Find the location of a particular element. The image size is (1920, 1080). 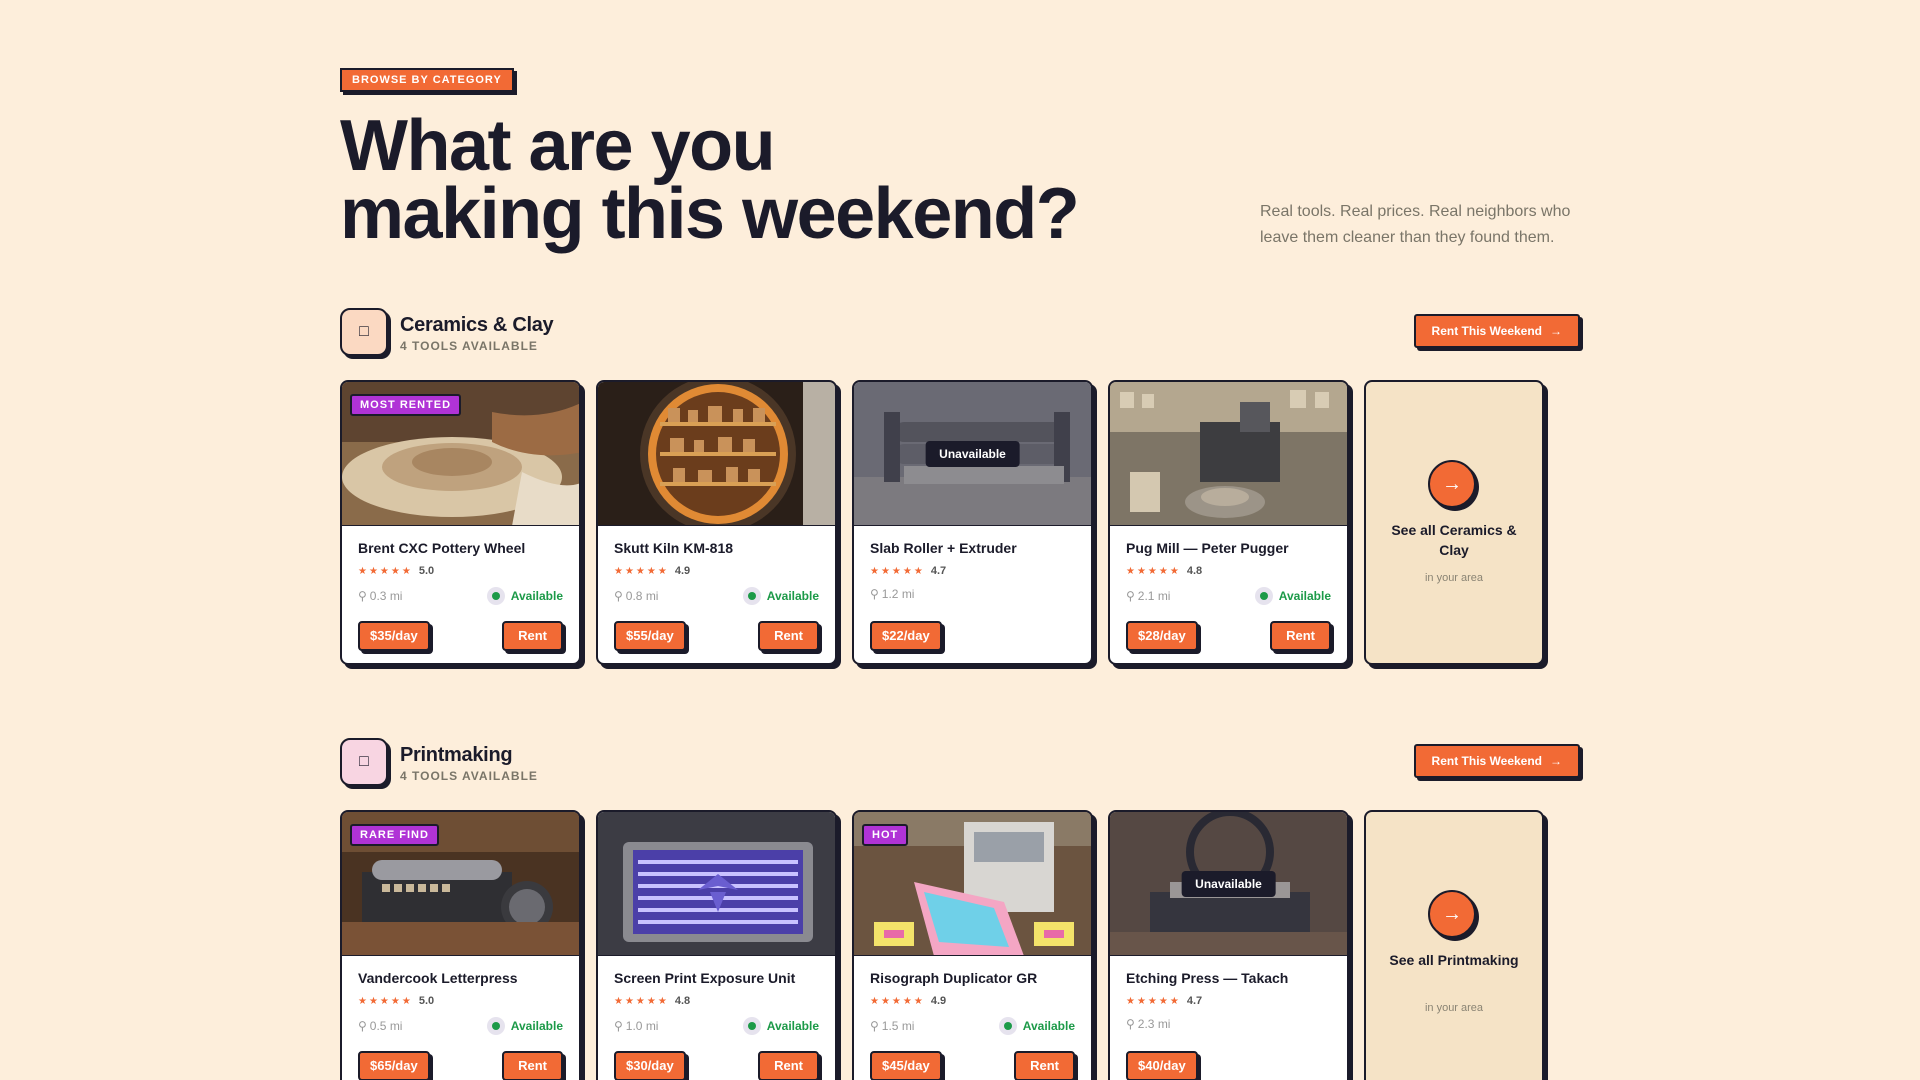

section-title: Printmaking is located at coordinates (456, 755).